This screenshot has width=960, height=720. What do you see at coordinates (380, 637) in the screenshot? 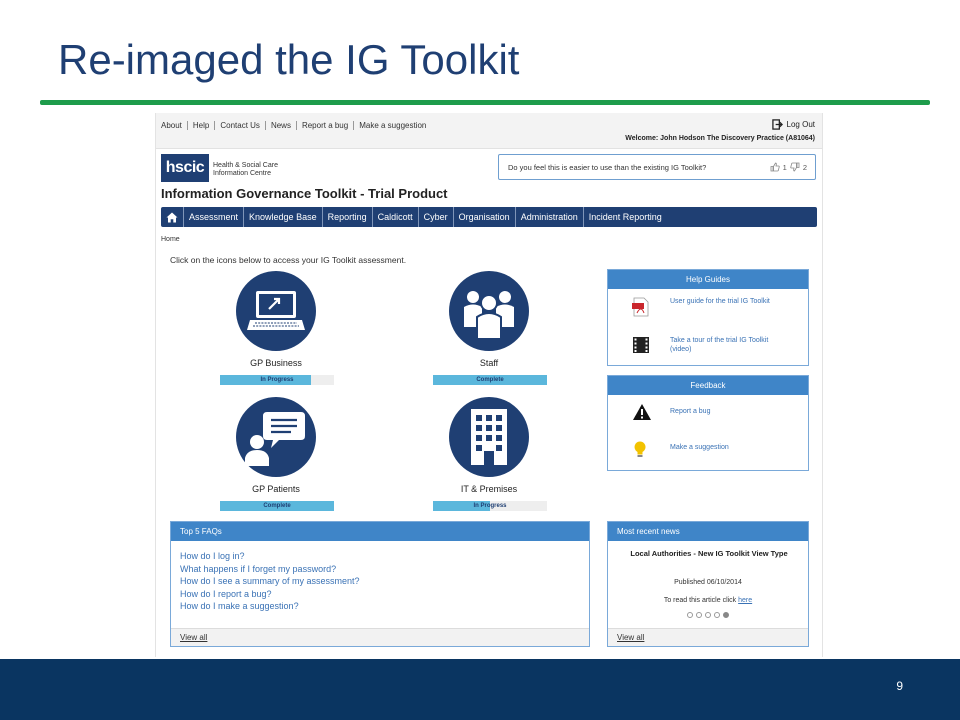
I see `faq-view-all-link: View all` at bounding box center [380, 637].